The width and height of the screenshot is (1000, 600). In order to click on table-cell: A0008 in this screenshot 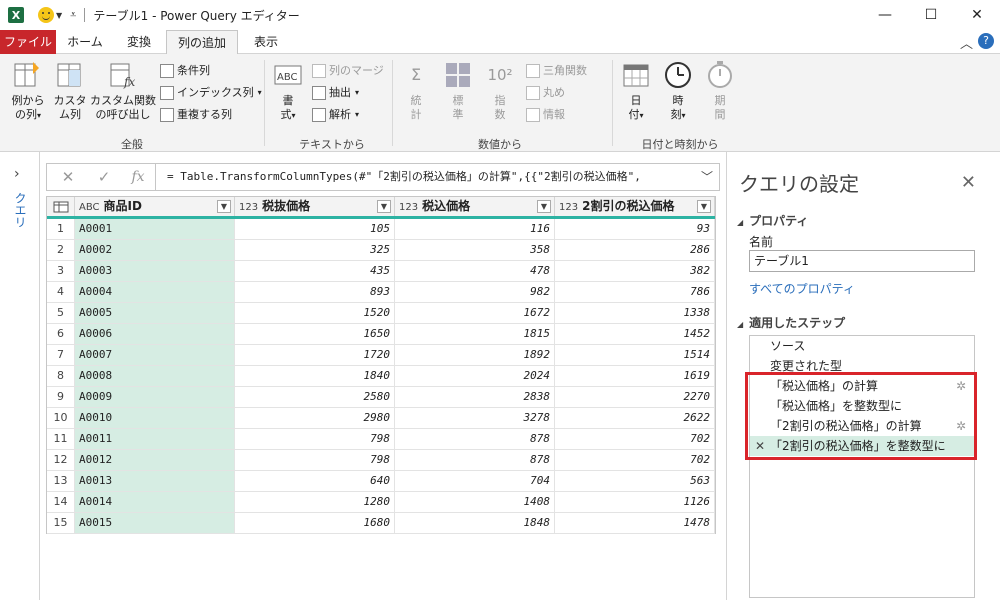, I will do `click(155, 376)`.